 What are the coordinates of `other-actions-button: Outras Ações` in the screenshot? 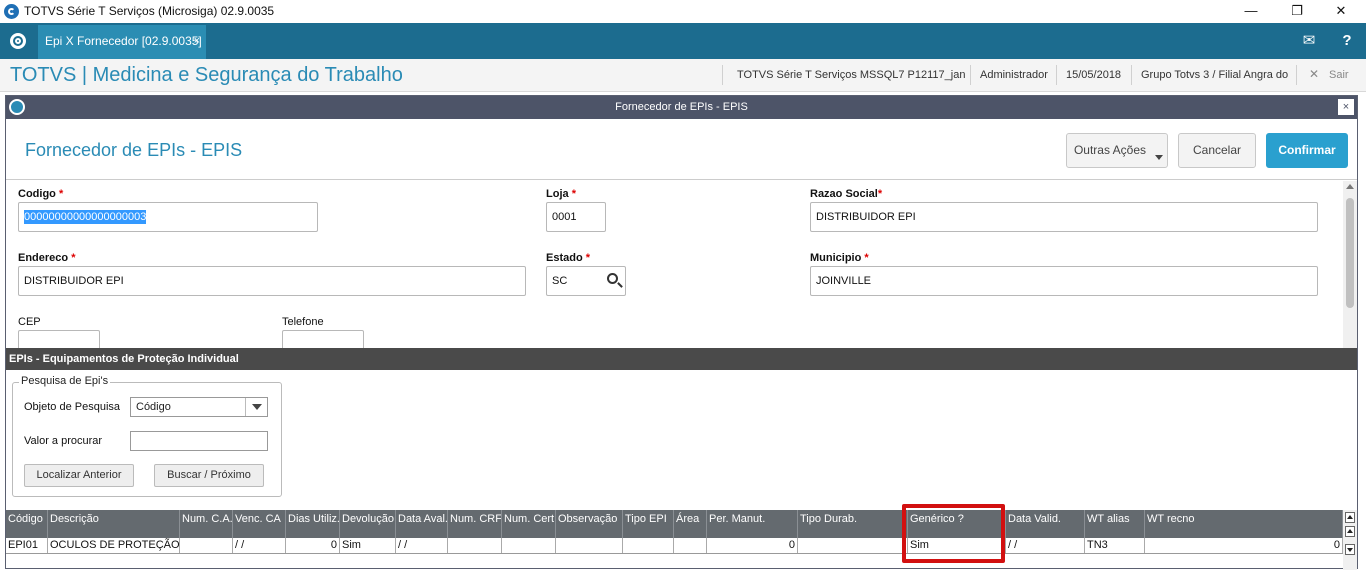 It's located at (1117, 150).